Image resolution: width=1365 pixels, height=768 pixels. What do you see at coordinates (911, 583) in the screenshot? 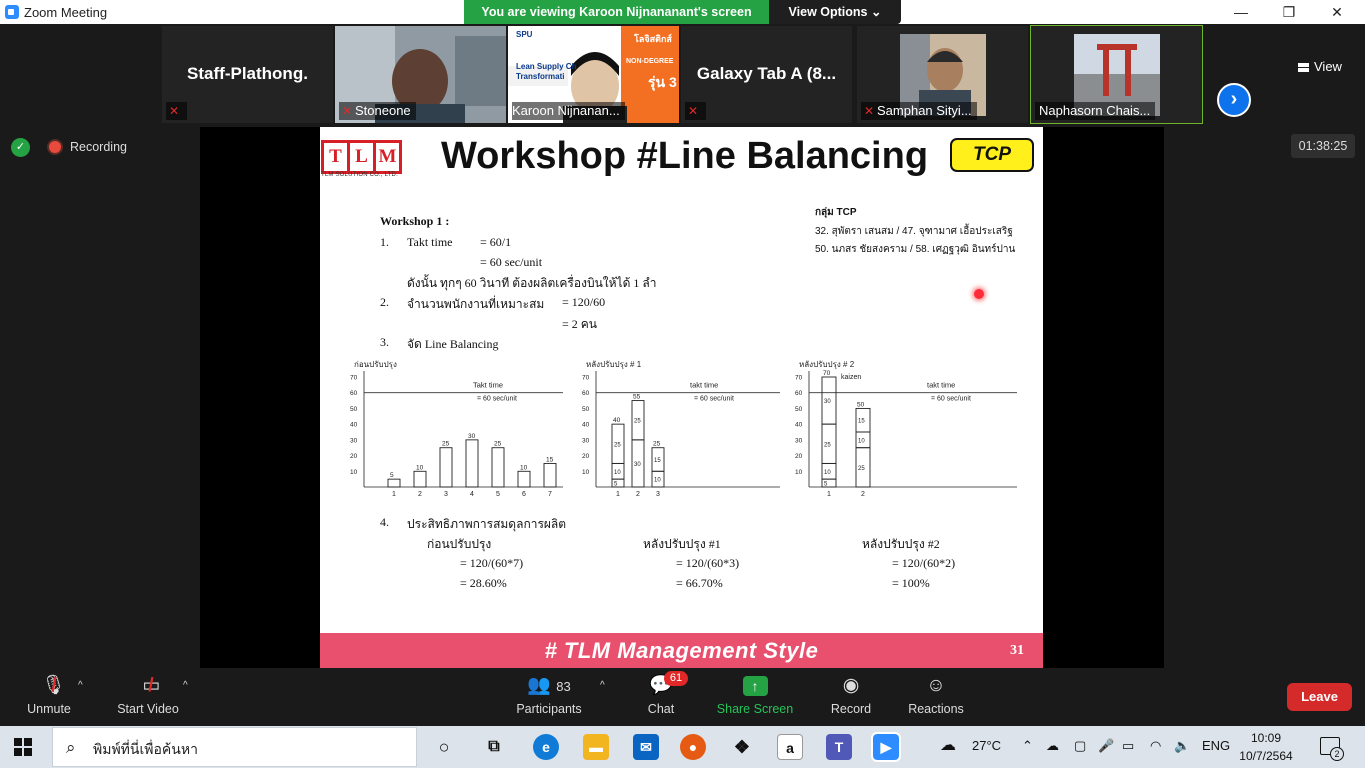
I see `eff-after2-result: = 100%` at bounding box center [911, 583].